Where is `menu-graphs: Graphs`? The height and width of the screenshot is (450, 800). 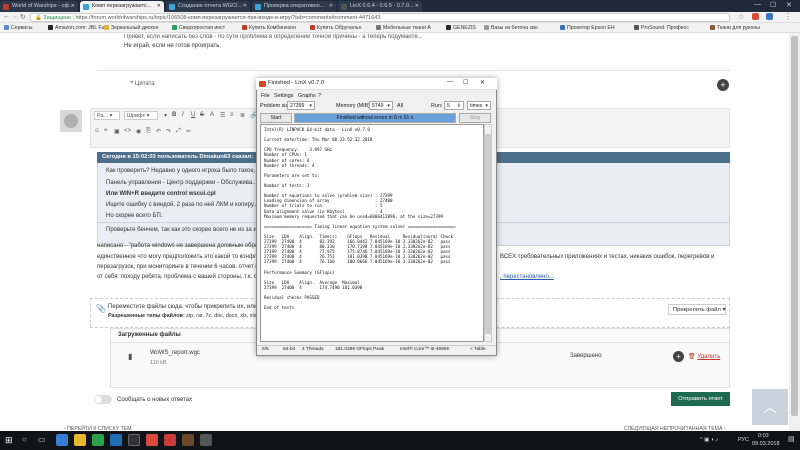
menu-graphs: Graphs is located at coordinates (307, 96).